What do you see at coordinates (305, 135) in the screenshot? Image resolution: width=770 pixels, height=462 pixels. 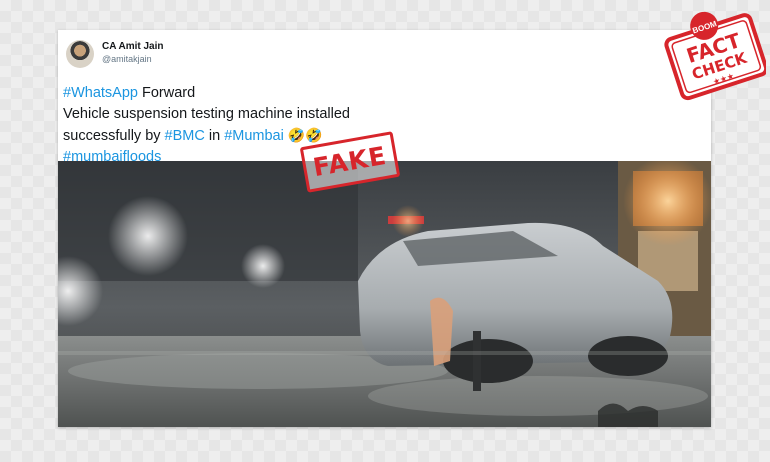 I see `laughing-emoji: 🤣🤣` at bounding box center [305, 135].